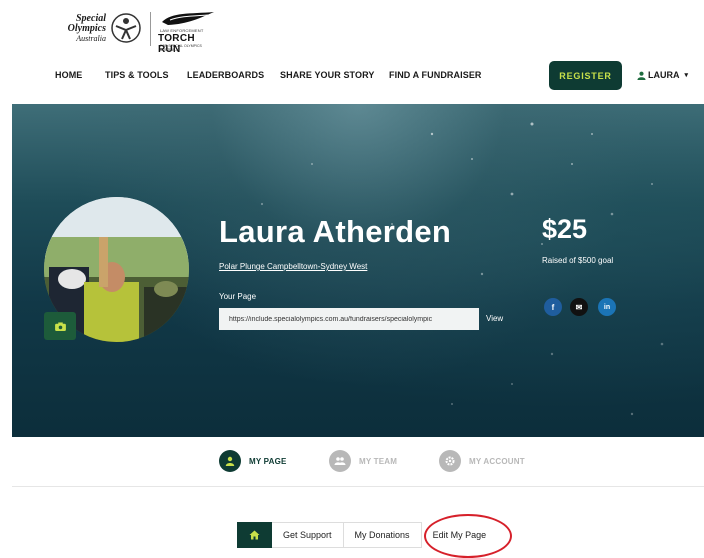  What do you see at coordinates (293, 266) in the screenshot?
I see `event-link: Polar Plunge Campbelltown-Sydney West` at bounding box center [293, 266].